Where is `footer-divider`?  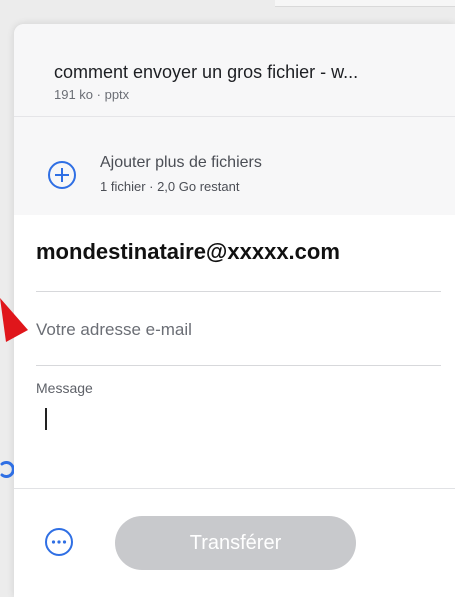 footer-divider is located at coordinates (234, 488).